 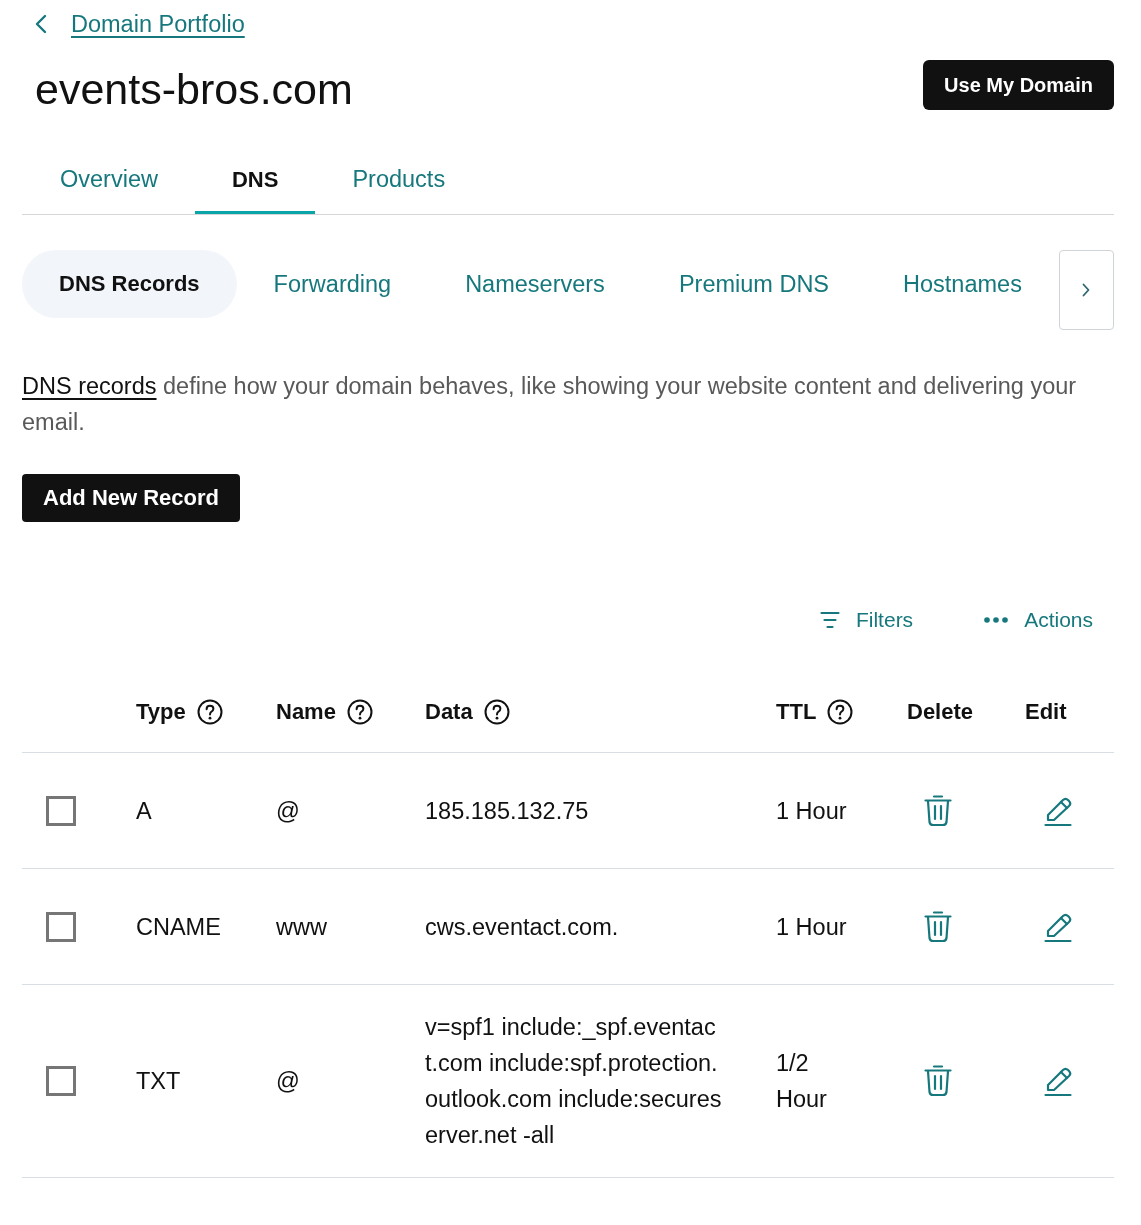 What do you see at coordinates (940, 712) in the screenshot?
I see `column-header: Delete` at bounding box center [940, 712].